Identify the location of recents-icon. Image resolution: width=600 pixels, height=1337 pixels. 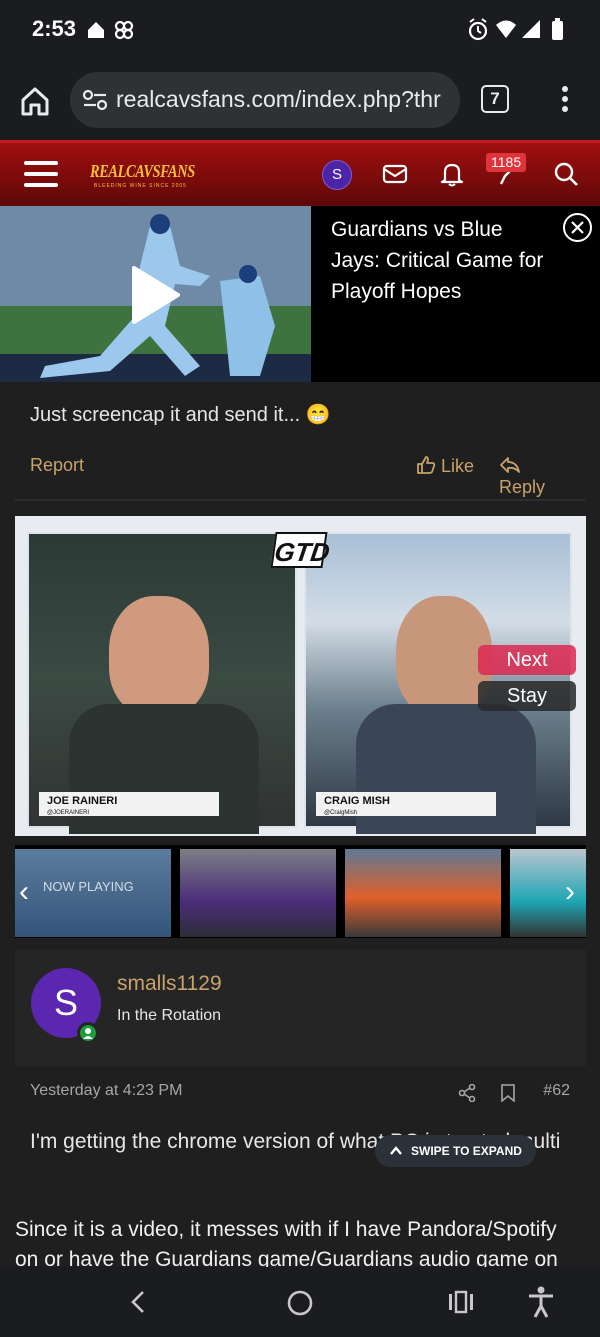
(461, 1302).